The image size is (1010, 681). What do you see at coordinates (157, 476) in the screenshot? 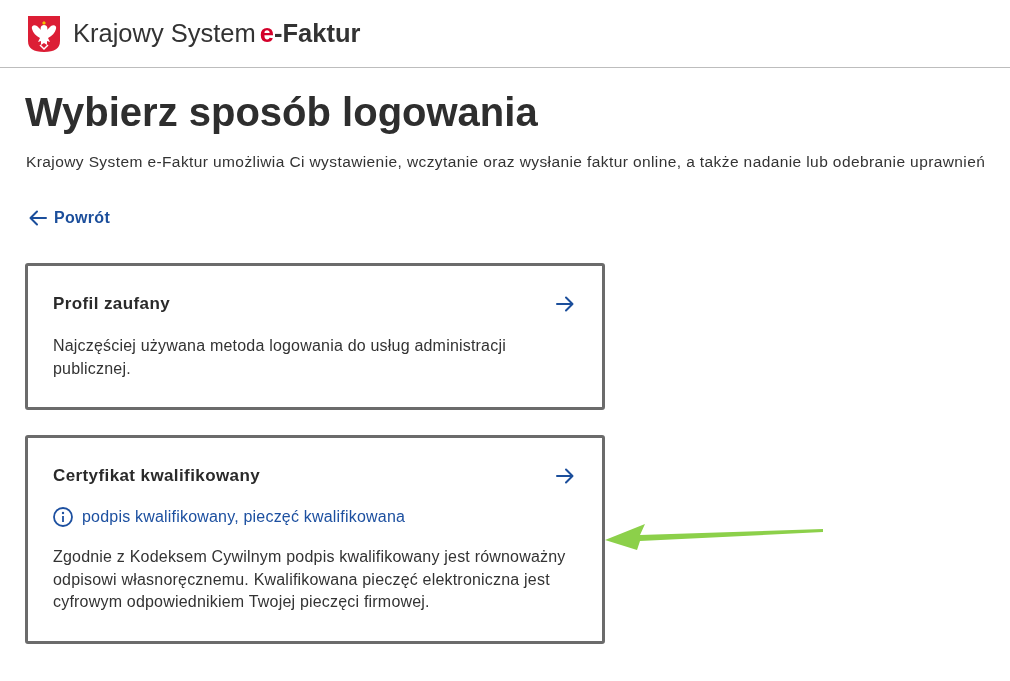
I see `option-title: Certyfikat kwalifikowany` at bounding box center [157, 476].